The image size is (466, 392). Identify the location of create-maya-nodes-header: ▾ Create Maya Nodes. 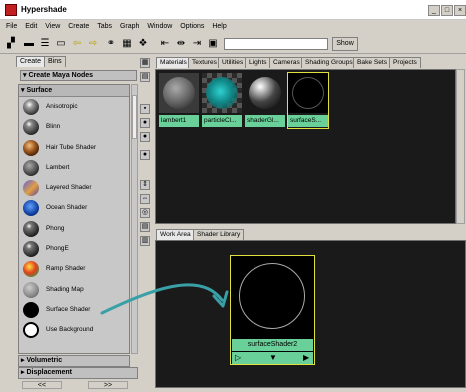
(78, 75).